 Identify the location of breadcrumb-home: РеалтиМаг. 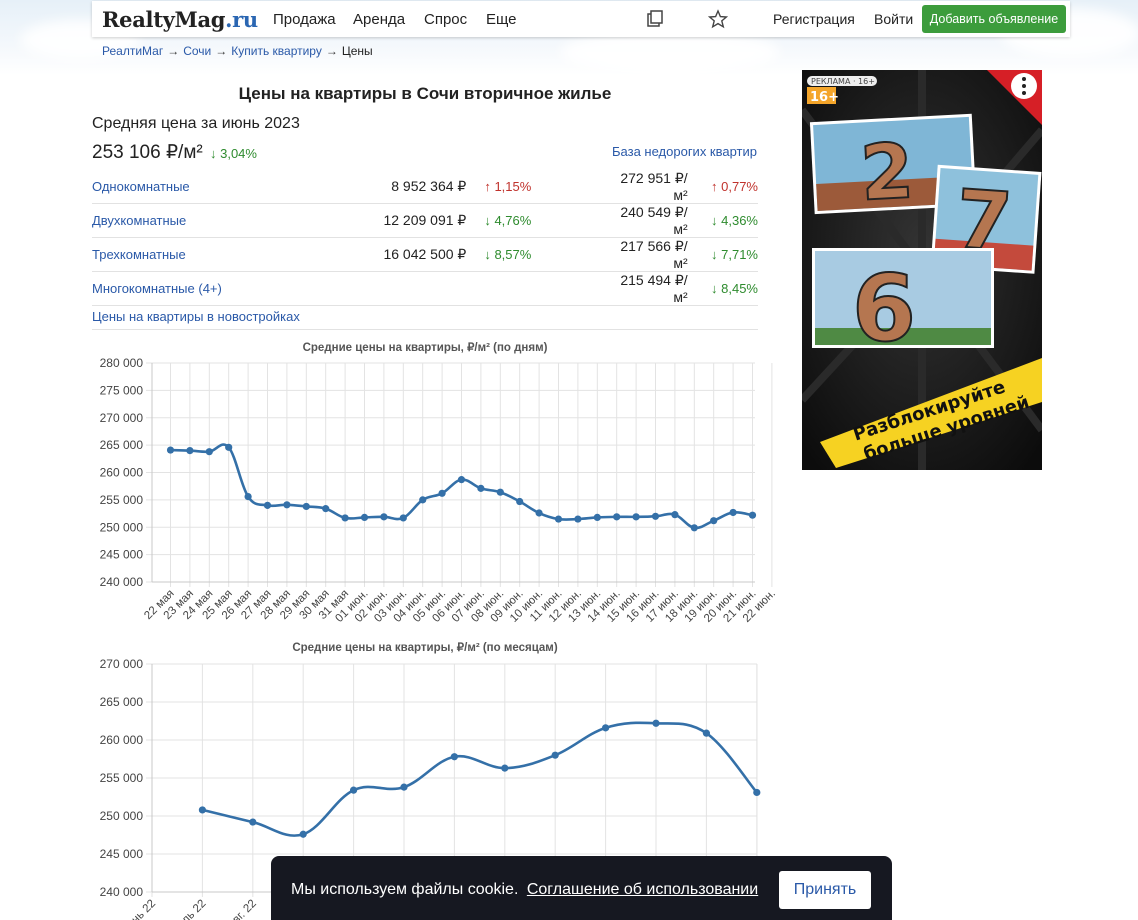
(132, 51).